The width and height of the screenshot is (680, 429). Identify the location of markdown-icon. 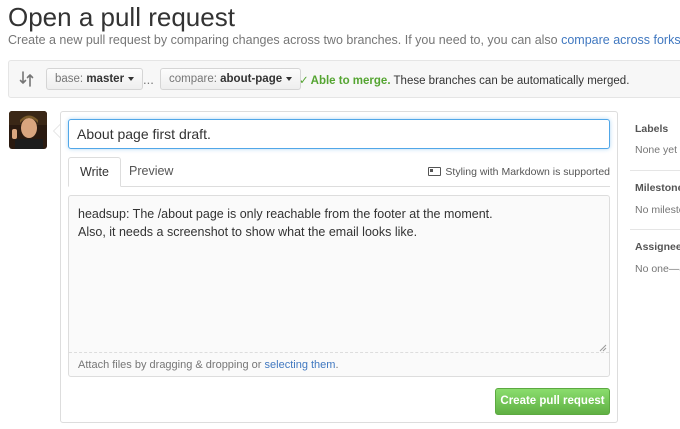
(435, 171).